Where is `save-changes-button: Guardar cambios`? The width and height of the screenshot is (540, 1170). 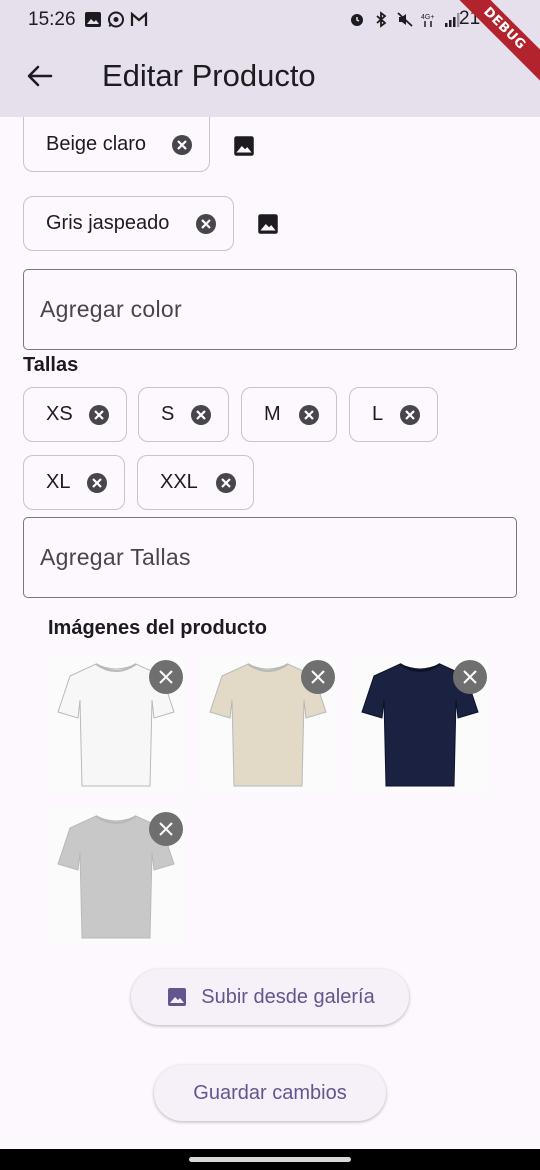
save-changes-button: Guardar cambios is located at coordinates (270, 1093).